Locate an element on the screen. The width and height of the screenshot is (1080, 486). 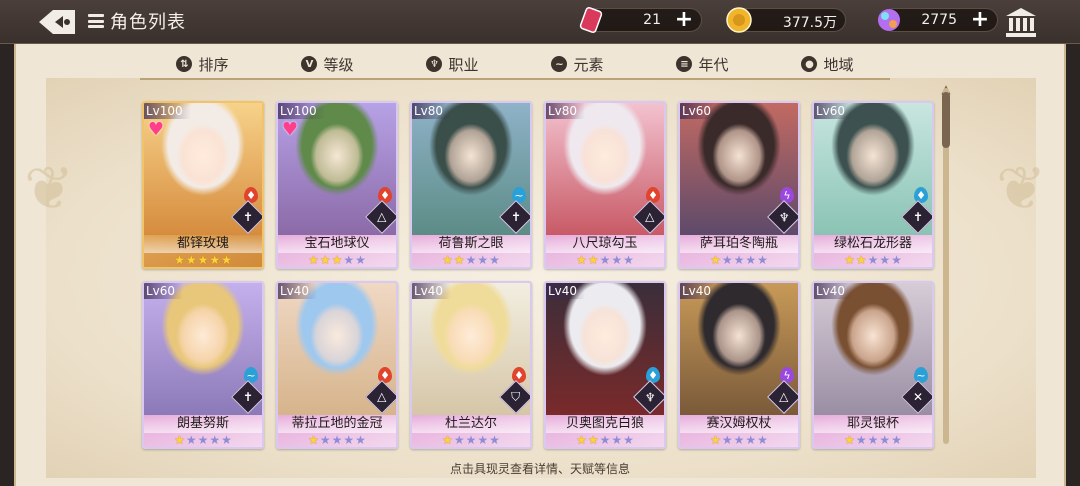
tab-label: 职业 is located at coordinates (463, 64).